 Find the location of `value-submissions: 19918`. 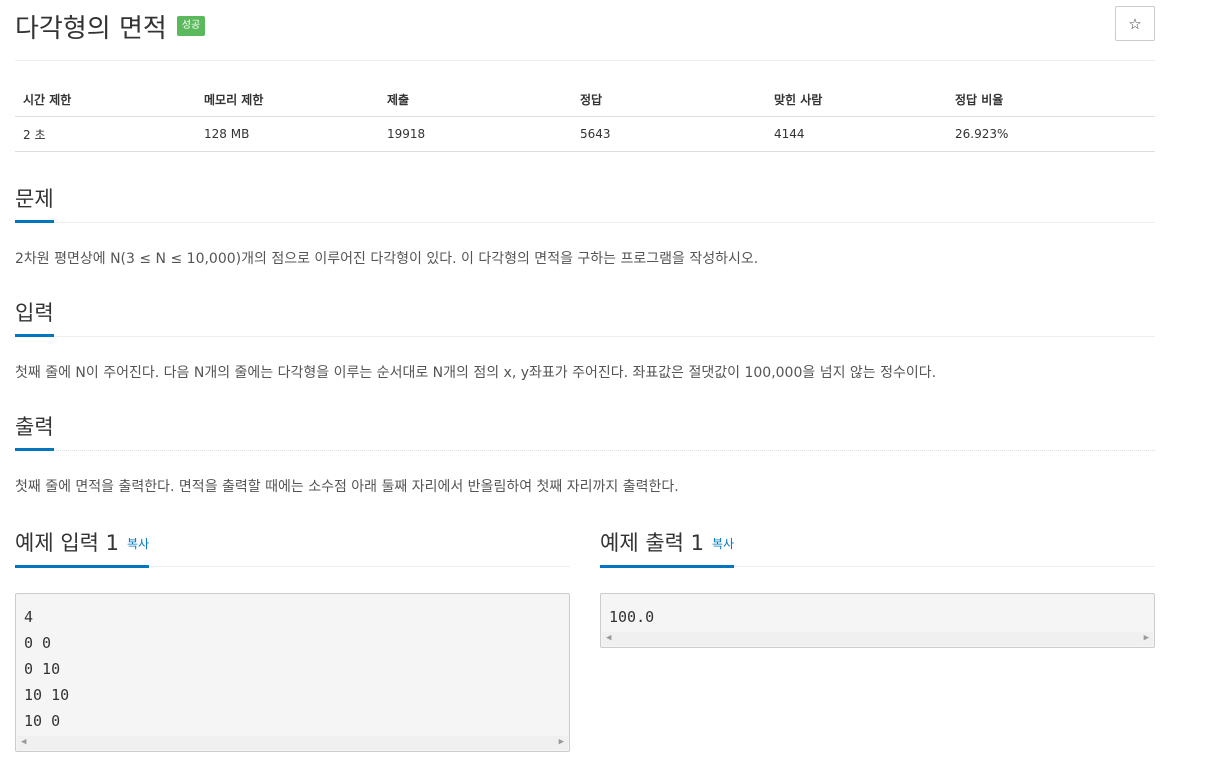

value-submissions: 19918 is located at coordinates (475, 134).